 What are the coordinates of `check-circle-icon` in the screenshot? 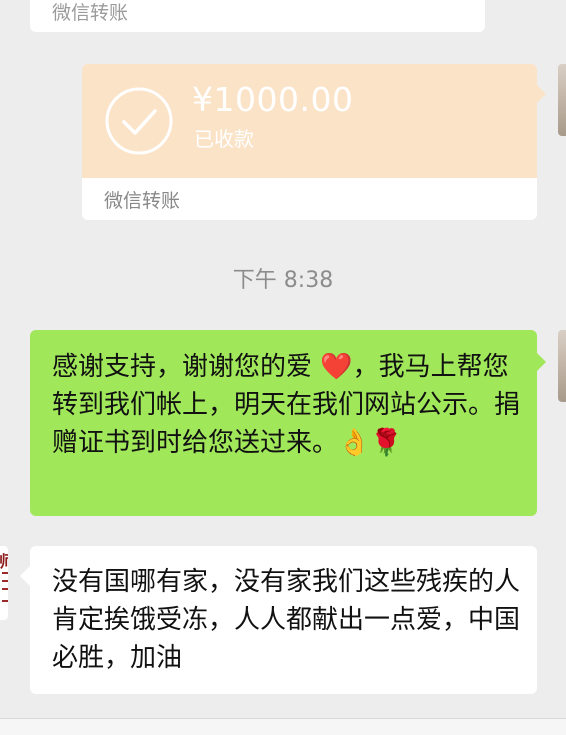 It's located at (139, 121).